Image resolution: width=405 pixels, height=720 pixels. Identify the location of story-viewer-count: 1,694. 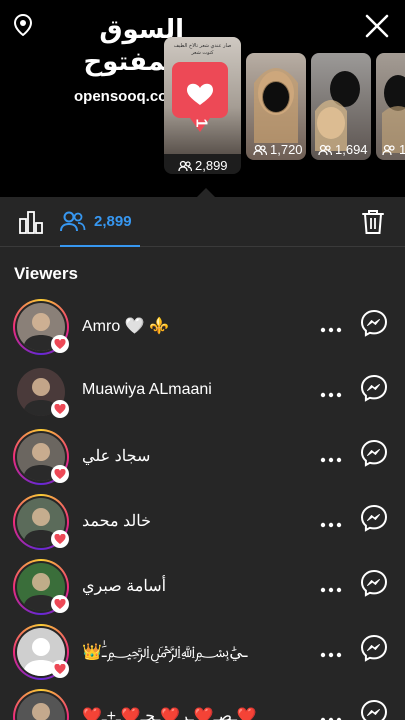
(343, 149).